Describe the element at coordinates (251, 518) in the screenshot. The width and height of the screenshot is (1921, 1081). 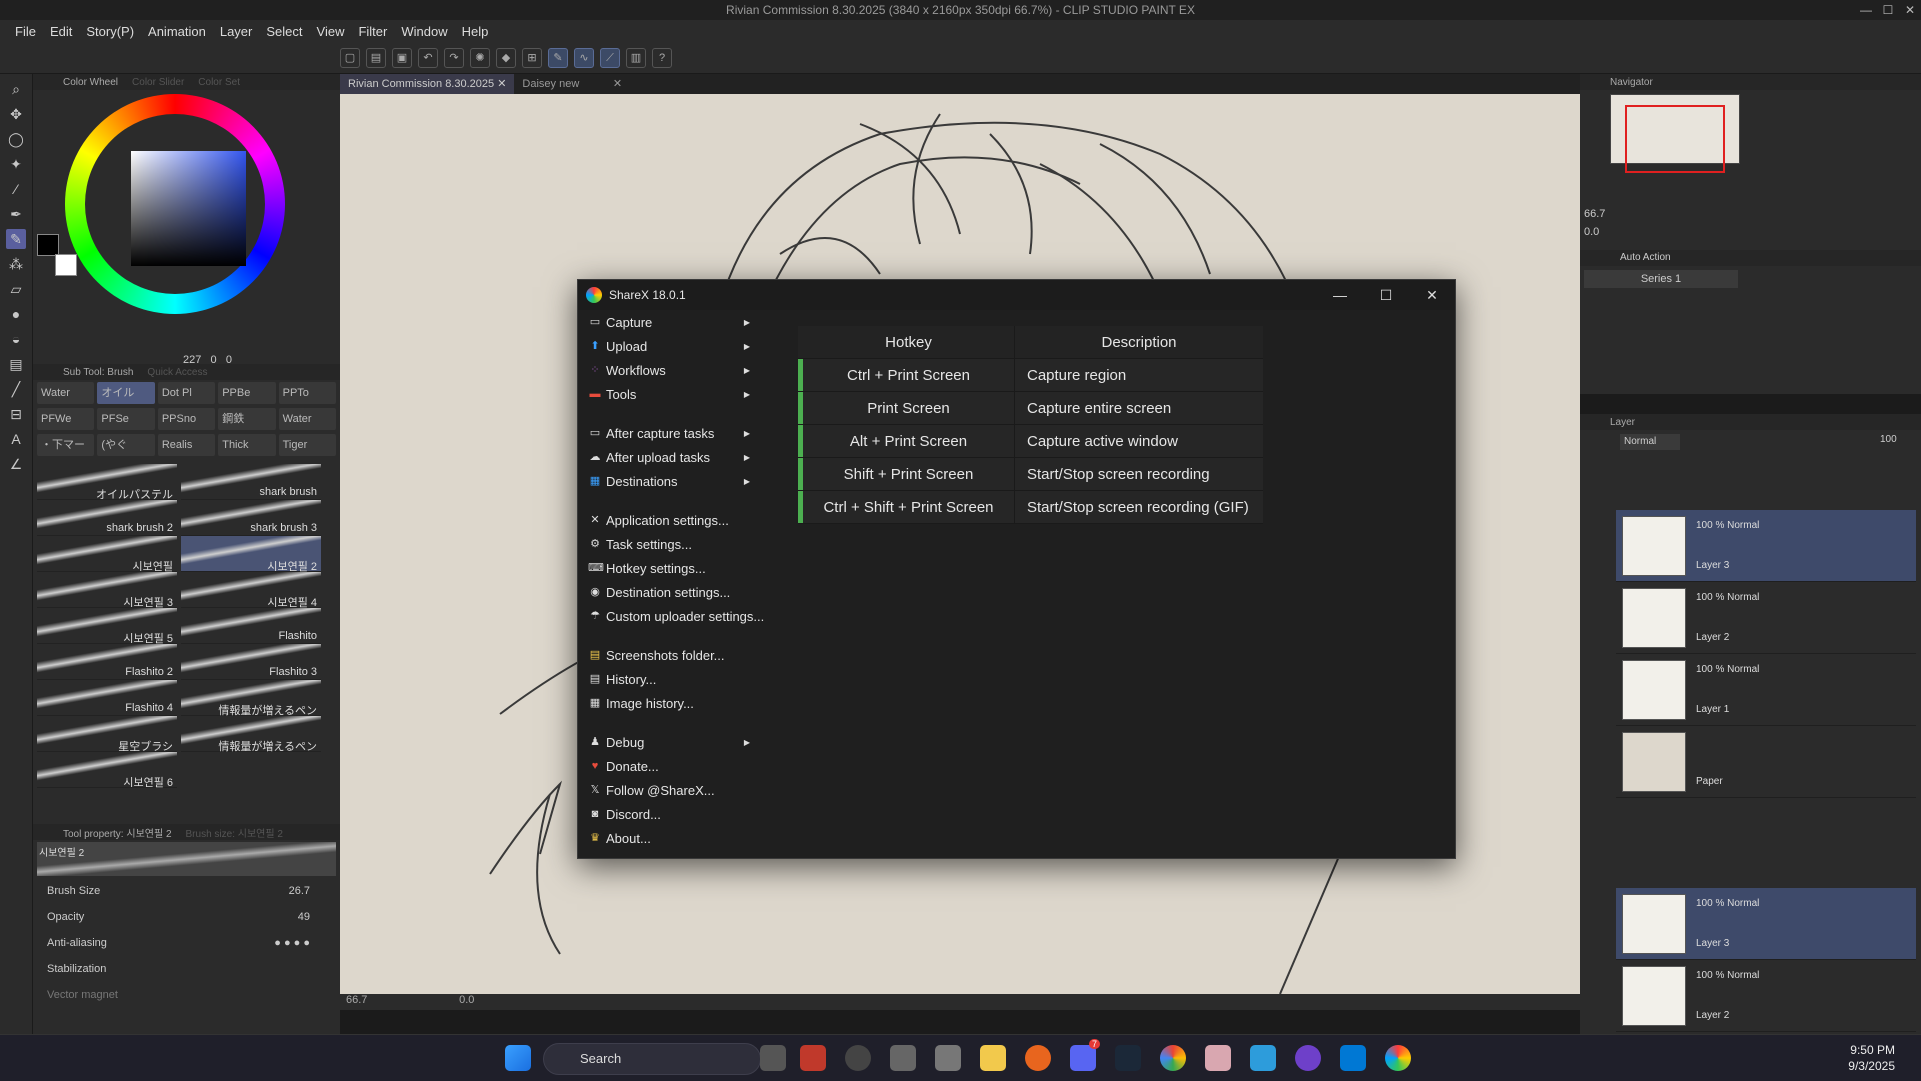
I see `brush-item: shark brush 3` at that location.